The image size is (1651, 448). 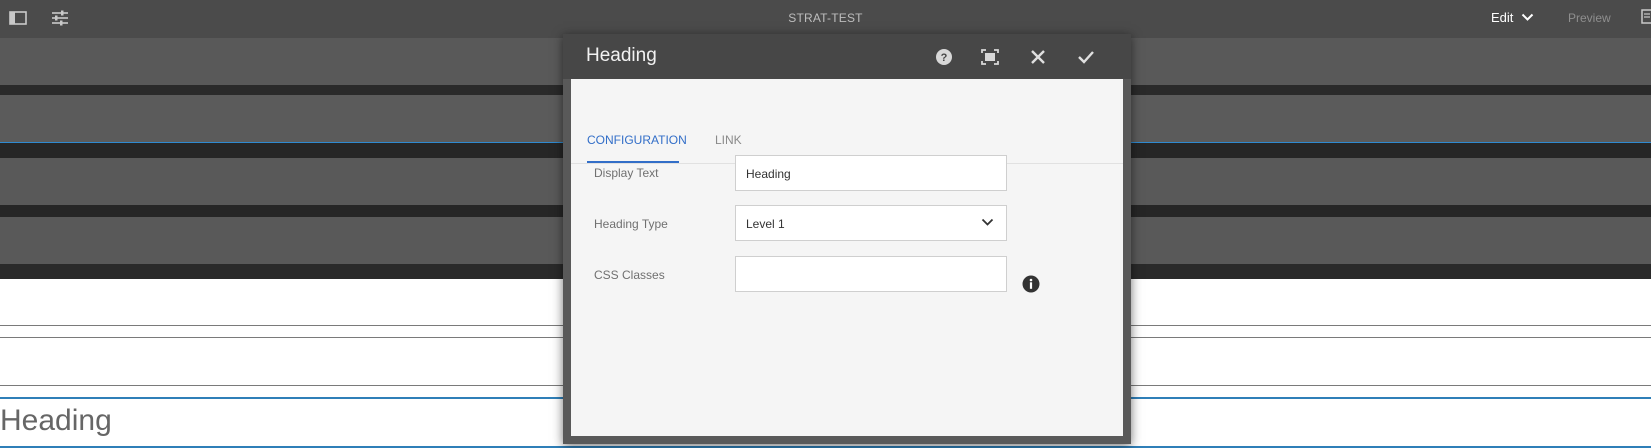 I want to click on editor-toolbar: STRAT-TEST Edit Preview, so click(x=825, y=19).